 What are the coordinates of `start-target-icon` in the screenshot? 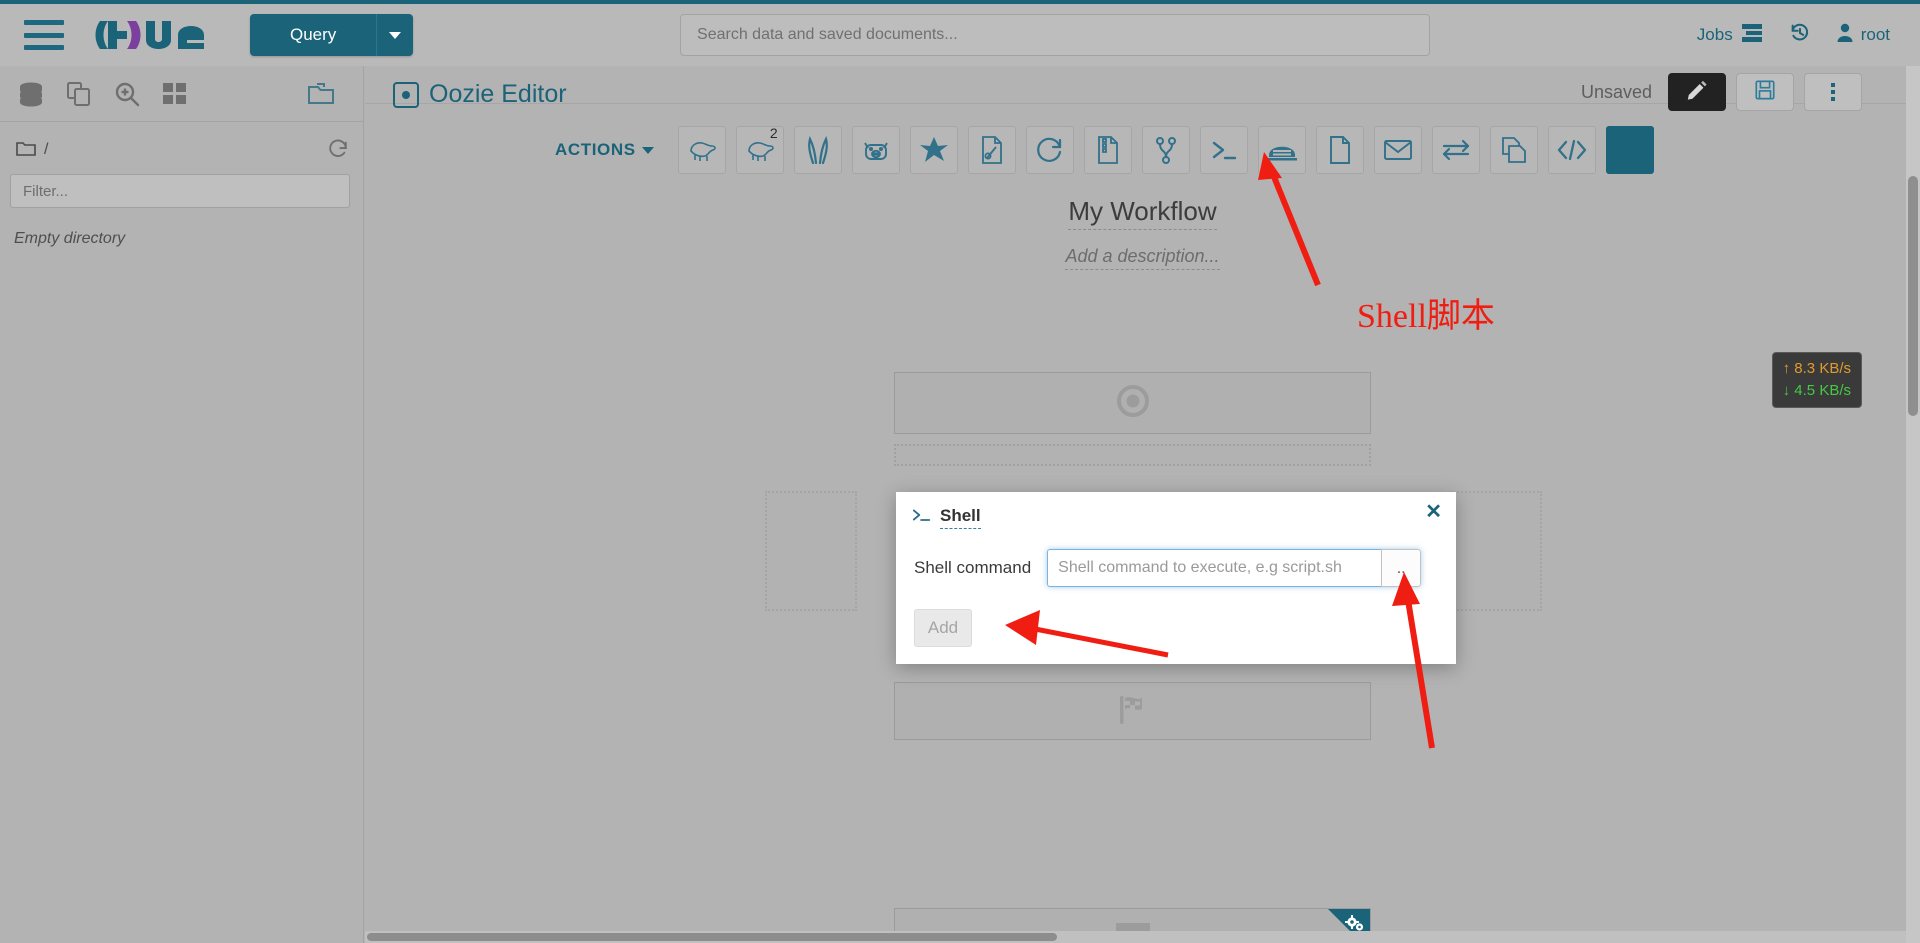 It's located at (1133, 403).